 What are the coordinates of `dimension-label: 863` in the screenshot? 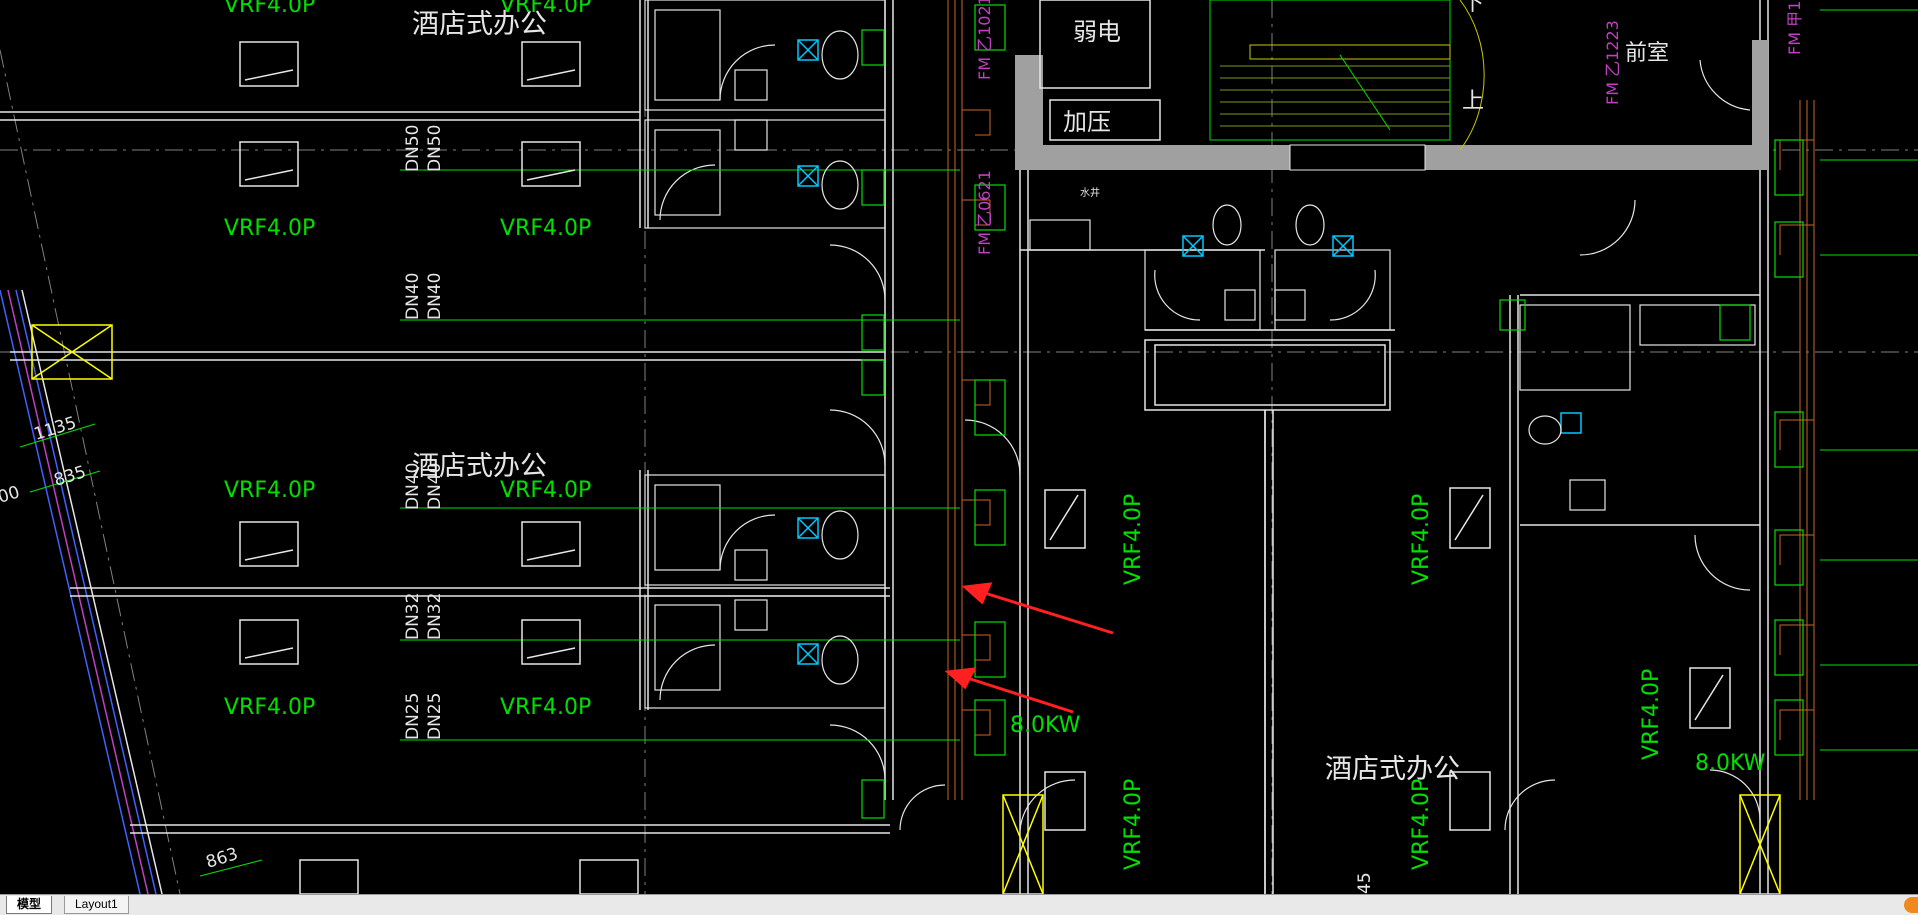 It's located at (222, 858).